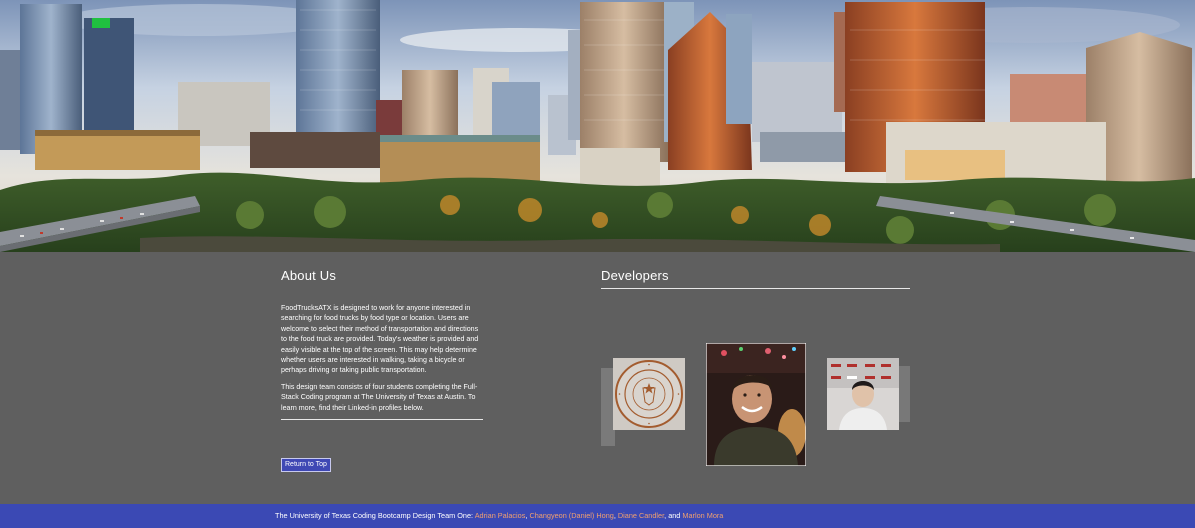 The height and width of the screenshot is (528, 1195). I want to click on developer-photo-man-smiling, so click(756, 404).